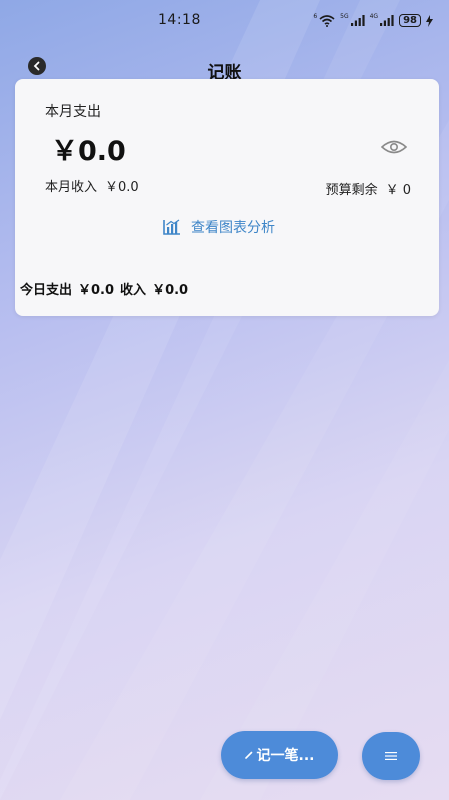 The width and height of the screenshot is (449, 800). What do you see at coordinates (179, 20) in the screenshot?
I see `status-time: 14:18` at bounding box center [179, 20].